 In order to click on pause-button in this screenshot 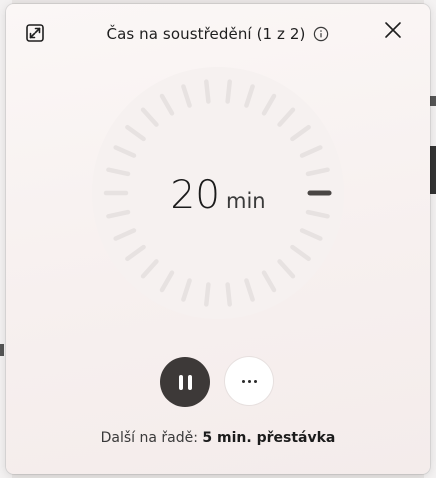, I will do `click(185, 382)`.